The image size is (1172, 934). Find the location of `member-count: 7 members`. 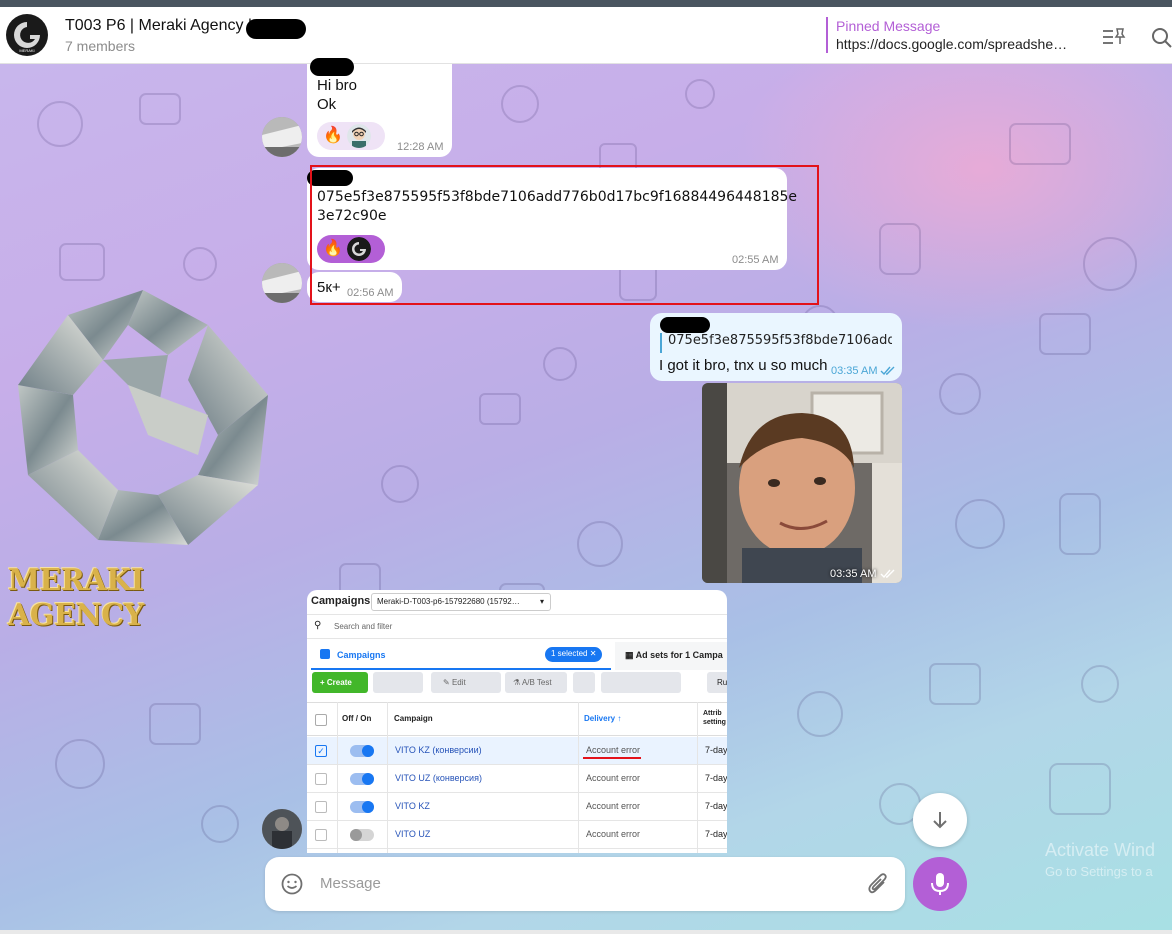

member-count: 7 members is located at coordinates (100, 46).